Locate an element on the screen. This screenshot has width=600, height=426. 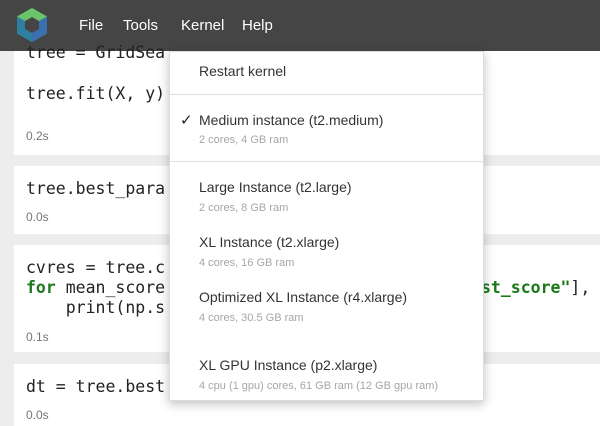
instance-specs: 4 cores, 16 GB ram is located at coordinates (247, 263).